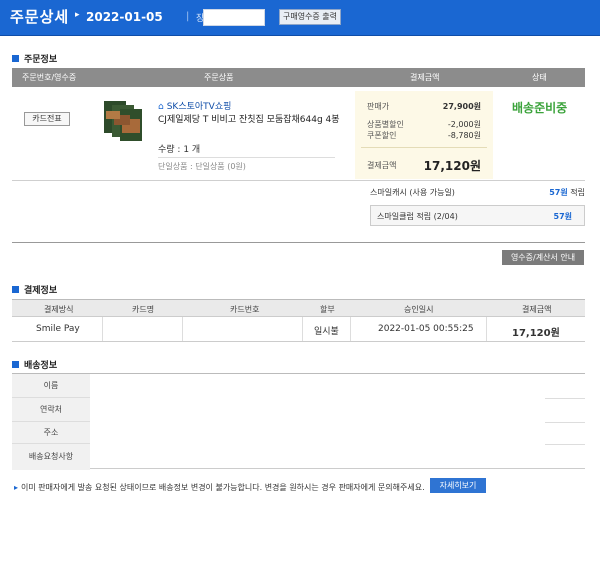 The width and height of the screenshot is (600, 571). I want to click on sale-price-value: 27,900원, so click(461, 106).